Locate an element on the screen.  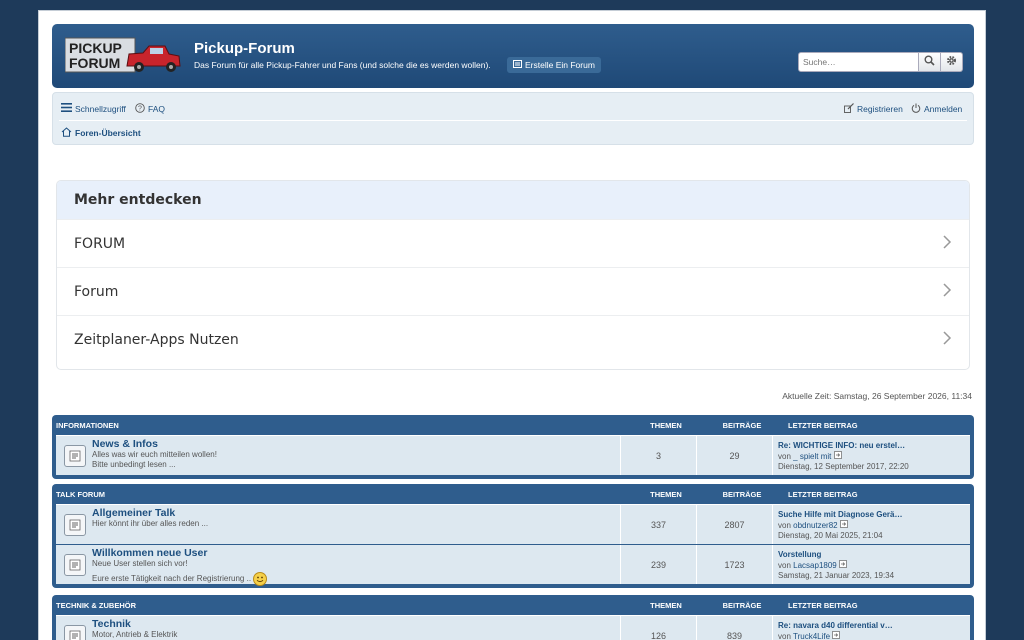
topic-count: 239 is located at coordinates (658, 564).